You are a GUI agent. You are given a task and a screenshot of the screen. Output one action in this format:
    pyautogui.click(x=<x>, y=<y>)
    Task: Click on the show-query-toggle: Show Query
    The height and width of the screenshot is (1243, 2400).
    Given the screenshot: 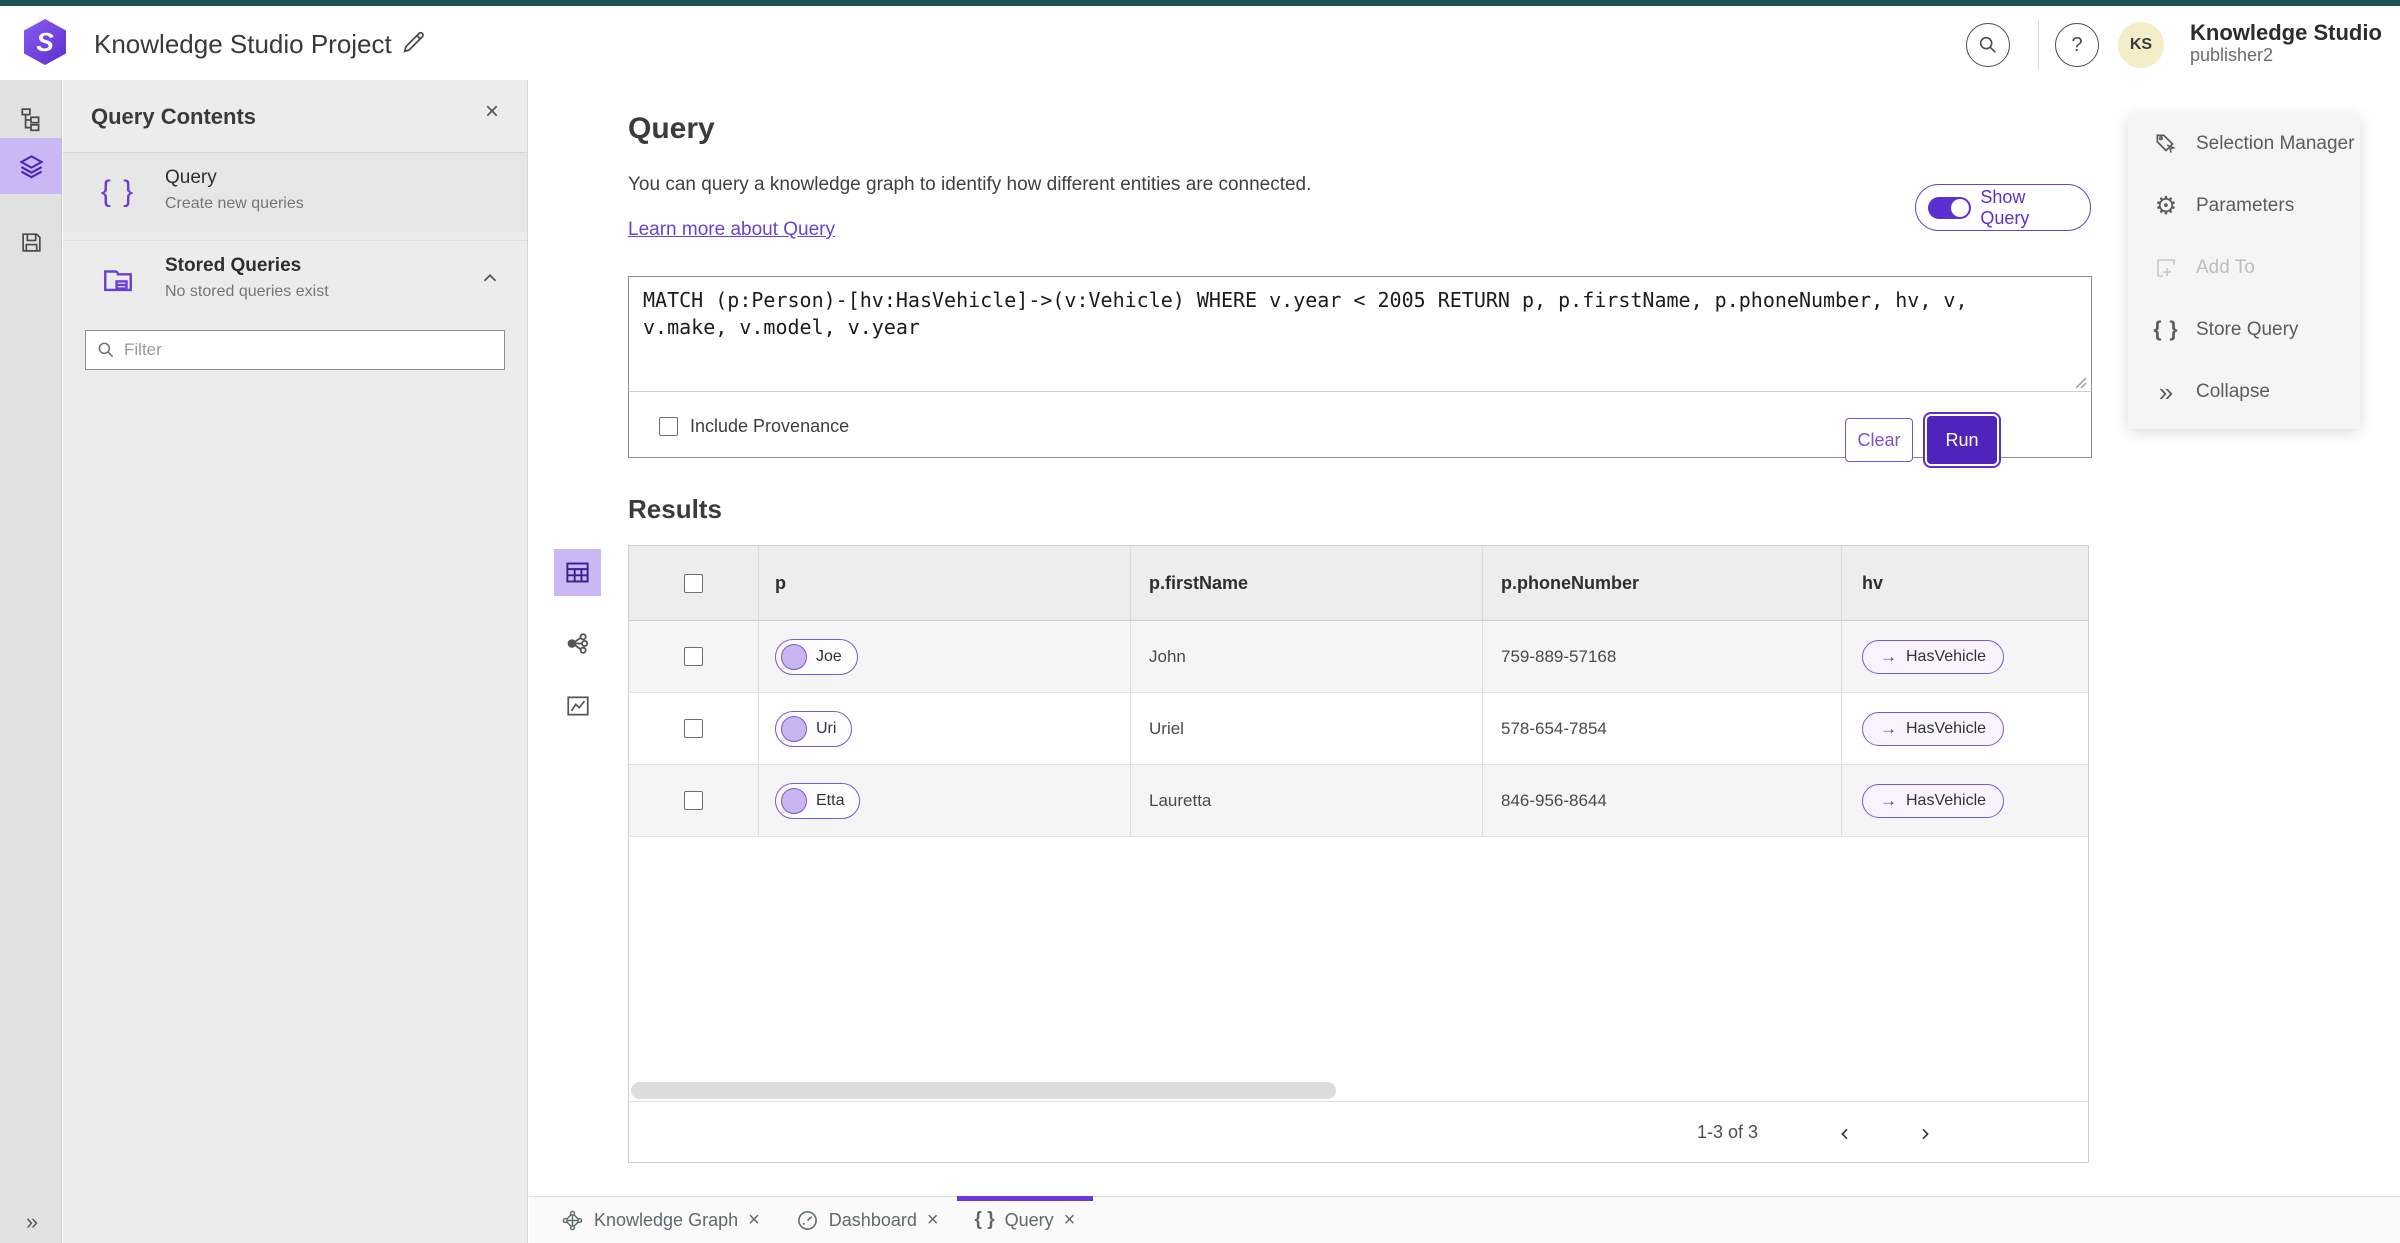 What is the action you would take?
    pyautogui.click(x=2003, y=207)
    